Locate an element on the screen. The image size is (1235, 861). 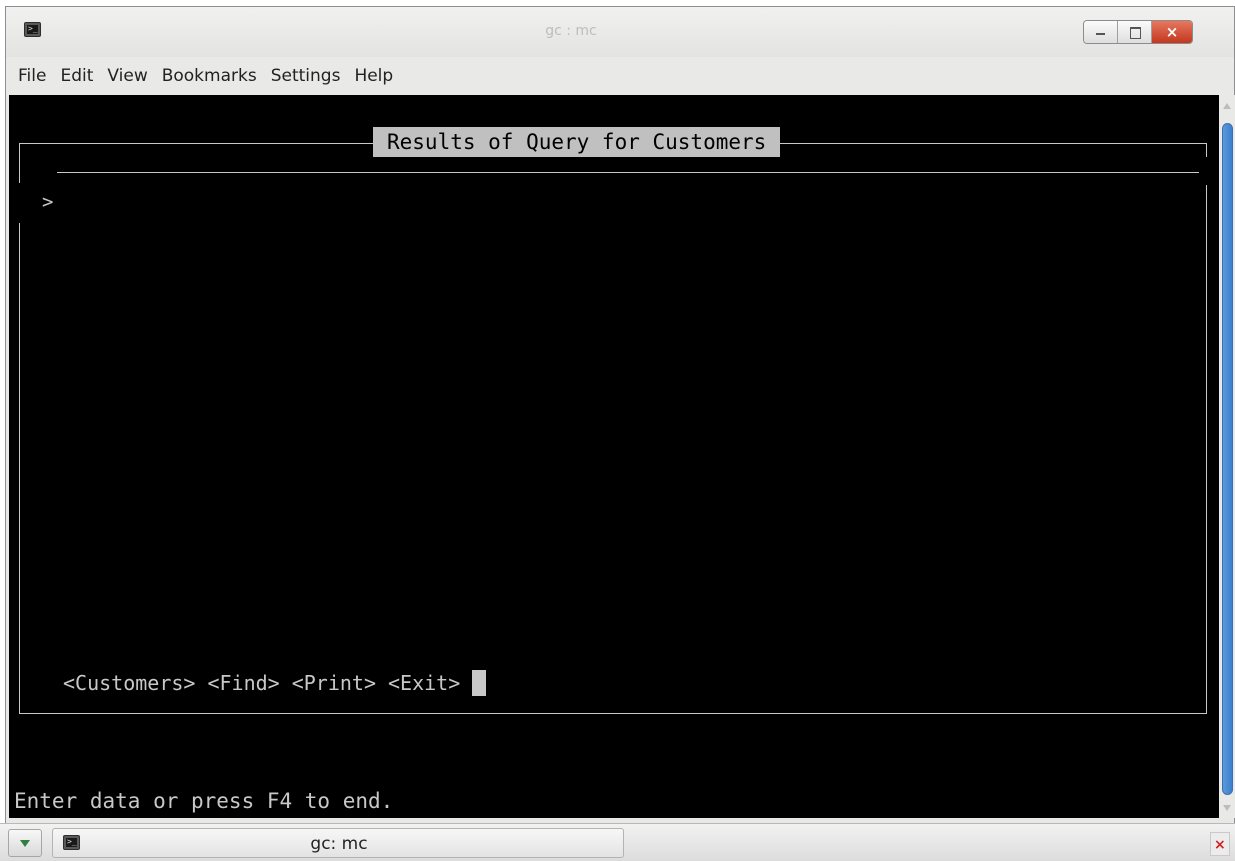
tray-close-icon: × is located at coordinates (1220, 844).